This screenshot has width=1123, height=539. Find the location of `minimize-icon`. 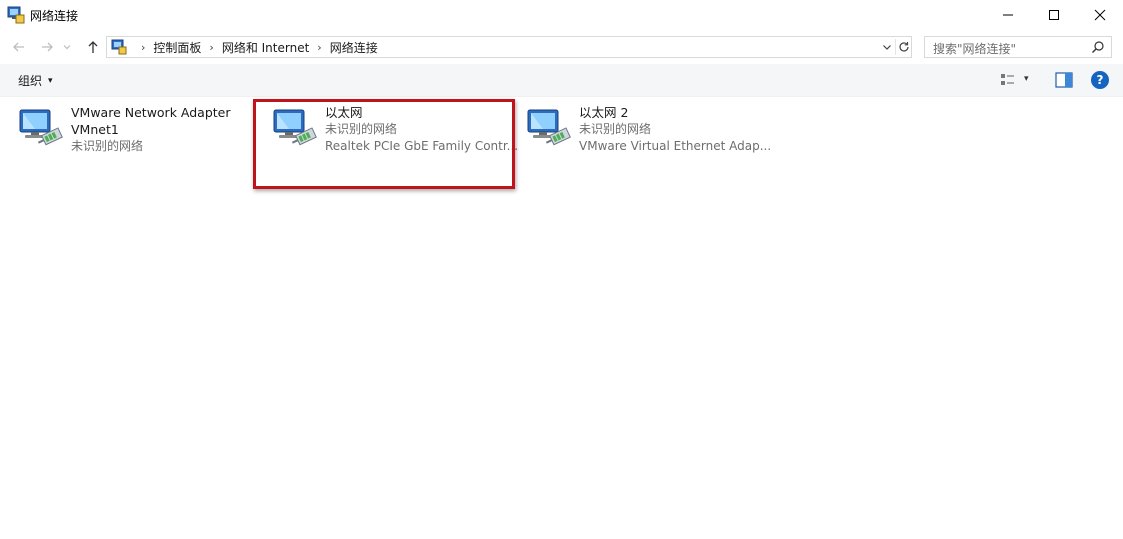

minimize-icon is located at coordinates (1008, 15).